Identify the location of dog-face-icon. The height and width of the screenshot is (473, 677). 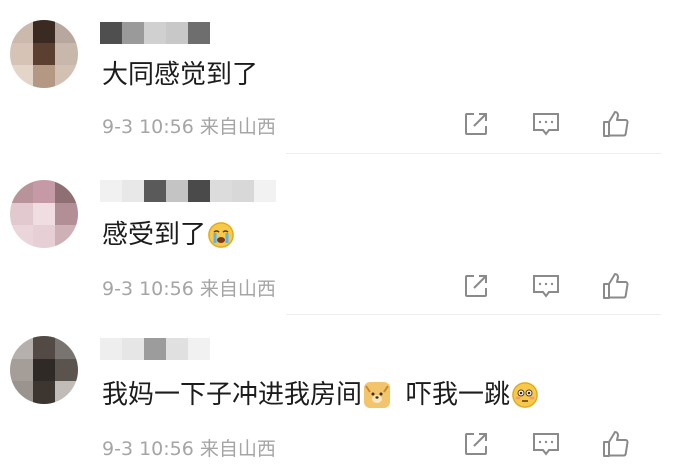
(377, 395).